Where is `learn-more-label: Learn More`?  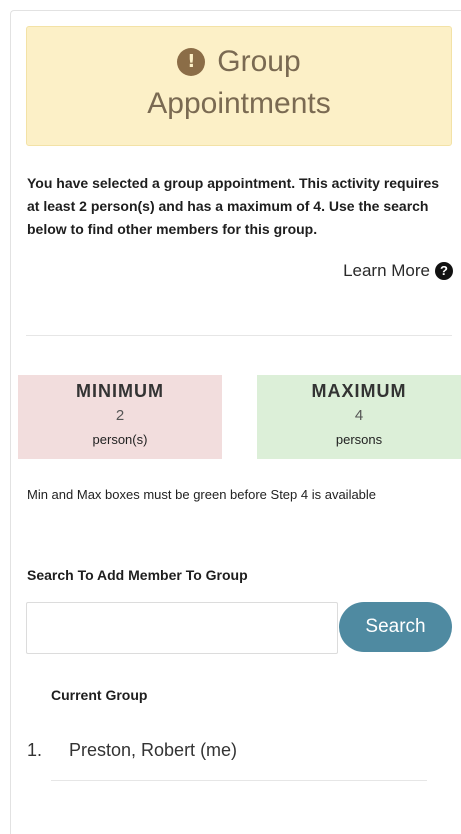
learn-more-label: Learn More is located at coordinates (386, 271).